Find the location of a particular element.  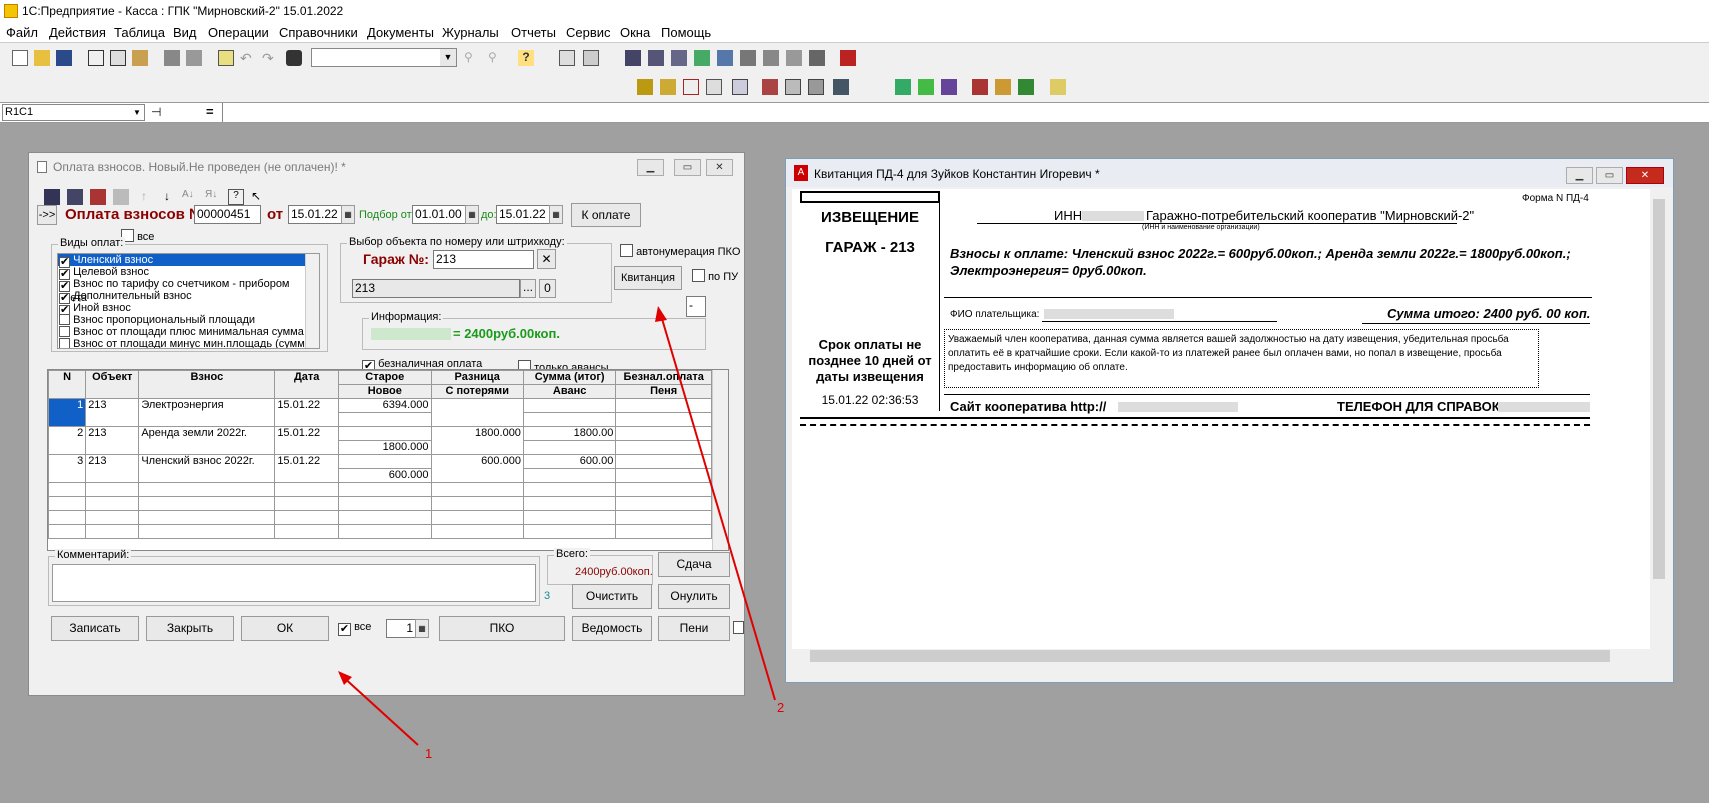

arrow-1-line is located at coordinates (379, 710).